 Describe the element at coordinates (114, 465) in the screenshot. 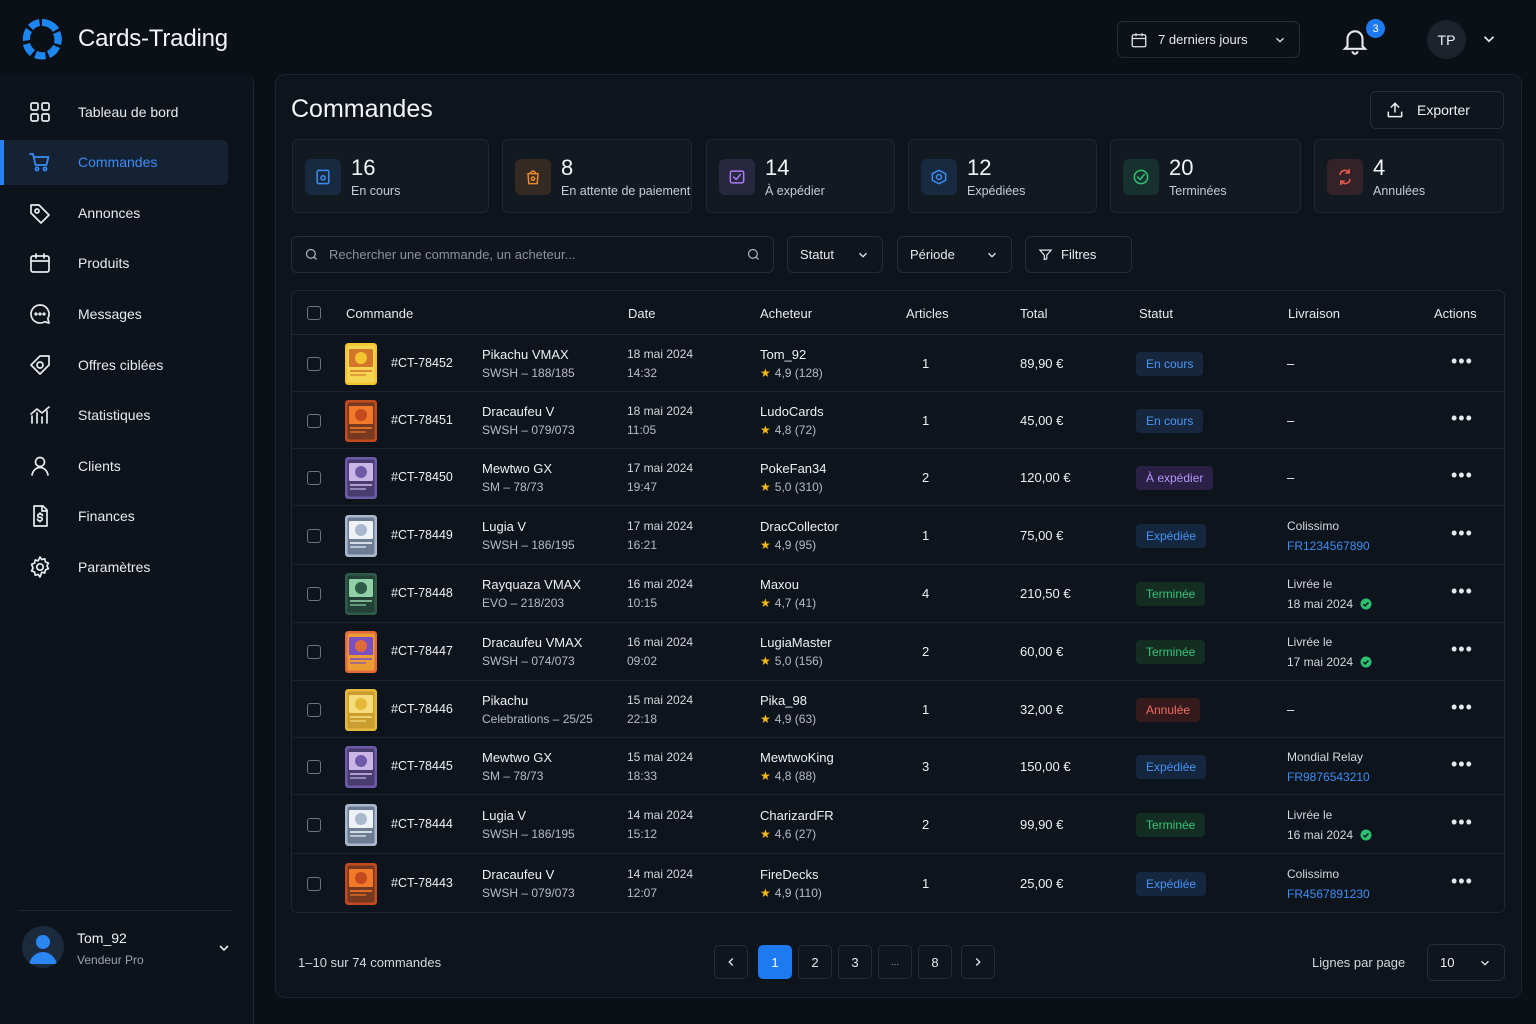

I see `sidebar-item-clients: Clients` at that location.